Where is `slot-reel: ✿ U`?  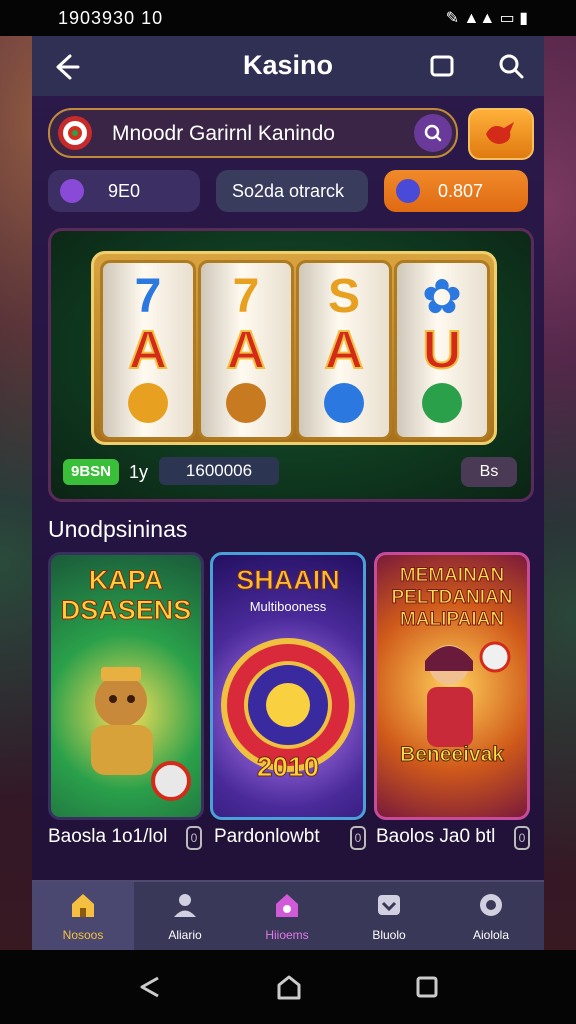 slot-reel: ✿ U is located at coordinates (442, 350).